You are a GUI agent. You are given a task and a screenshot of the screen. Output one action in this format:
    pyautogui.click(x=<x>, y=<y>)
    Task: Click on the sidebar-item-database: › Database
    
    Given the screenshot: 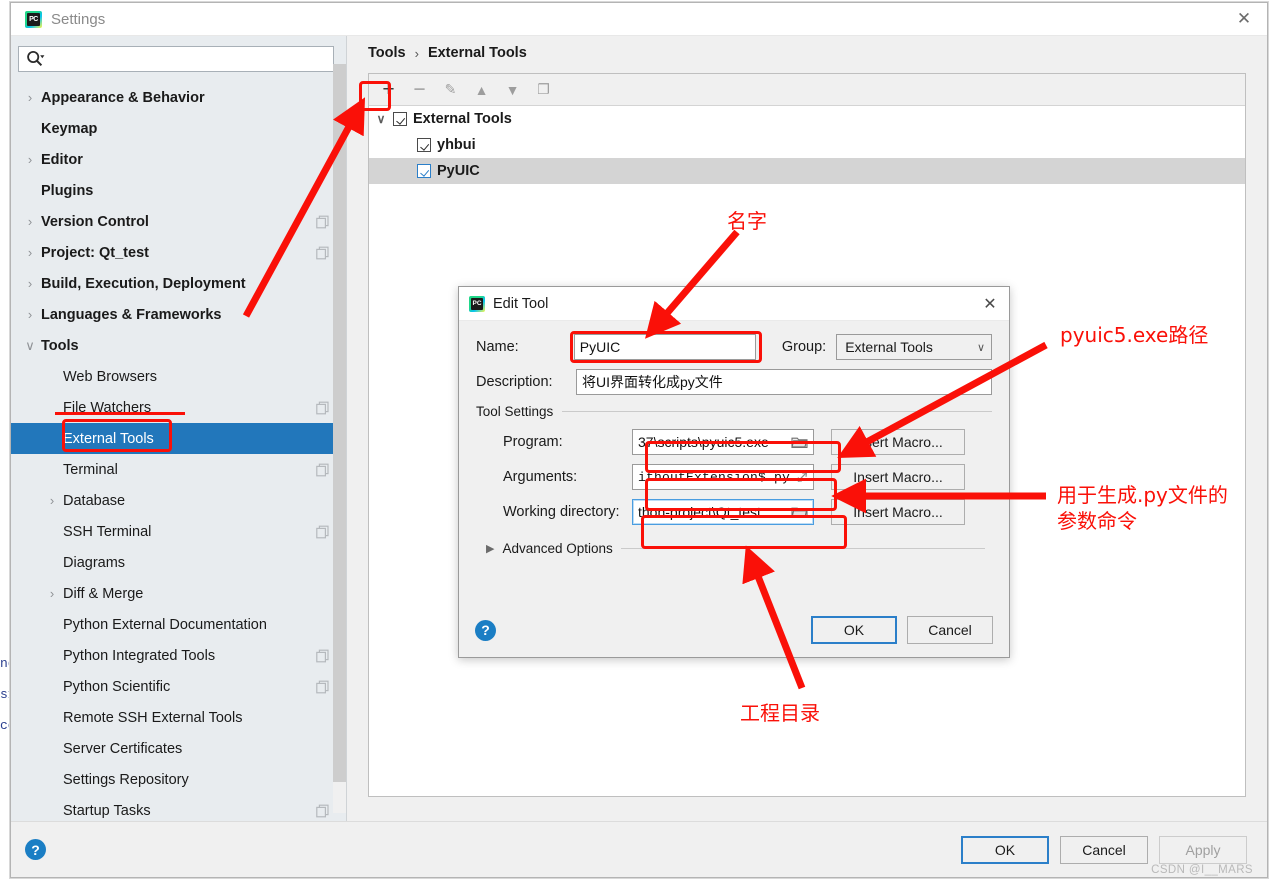 What is the action you would take?
    pyautogui.click(x=178, y=500)
    